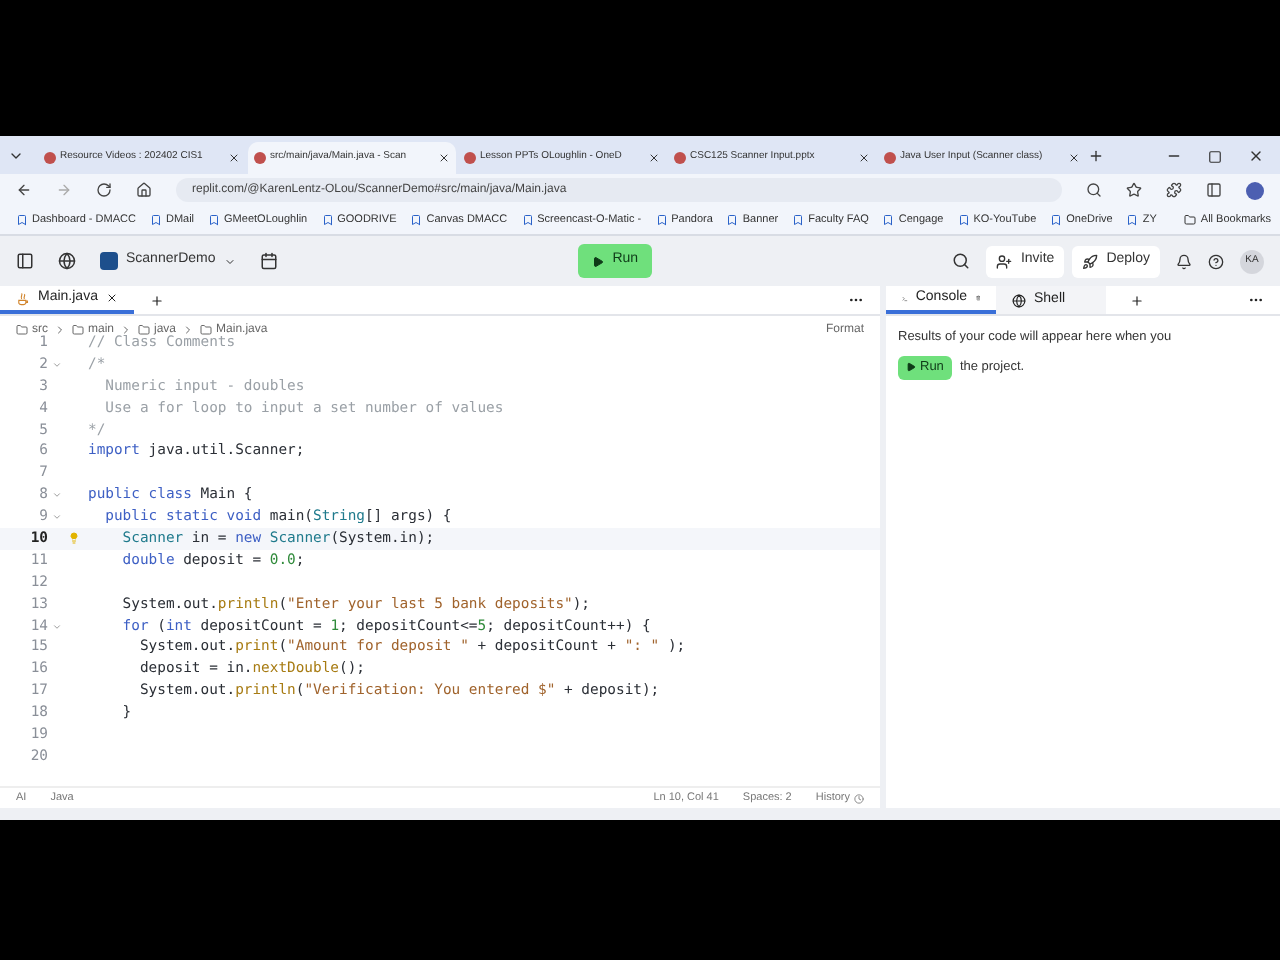 Image resolution: width=1280 pixels, height=960 pixels. Describe the element at coordinates (1214, 190) in the screenshot. I see `side-panel-icon` at that location.